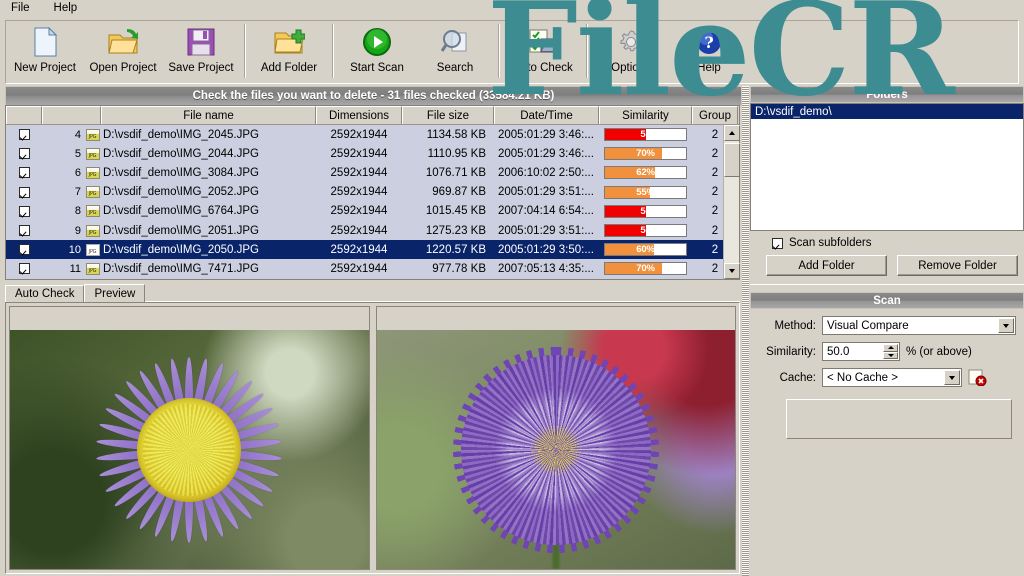  Describe the element at coordinates (861, 351) in the screenshot. I see `similarity-spinner: 50.0` at that location.